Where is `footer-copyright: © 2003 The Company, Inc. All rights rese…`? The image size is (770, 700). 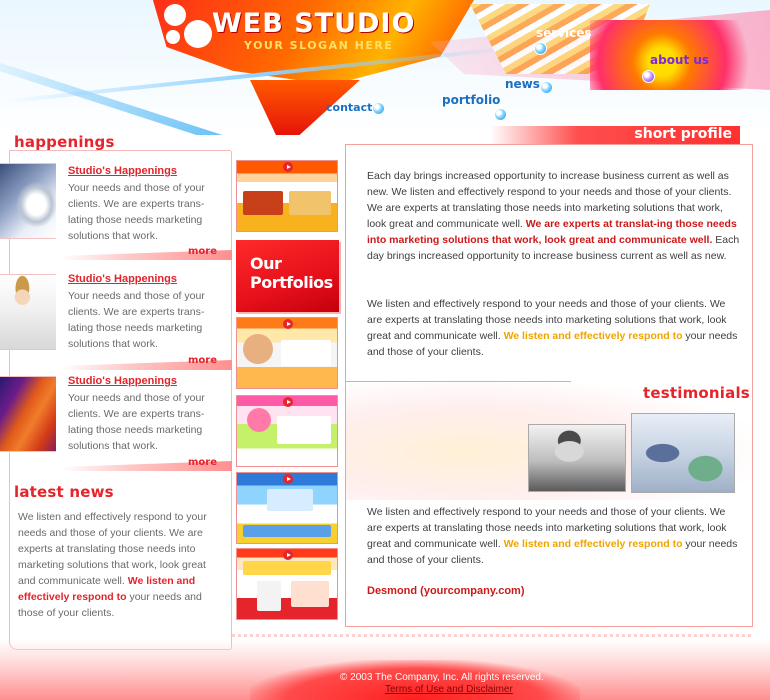
footer-copyright: © 2003 The Company, Inc. All rights rese… is located at coordinates (442, 677).